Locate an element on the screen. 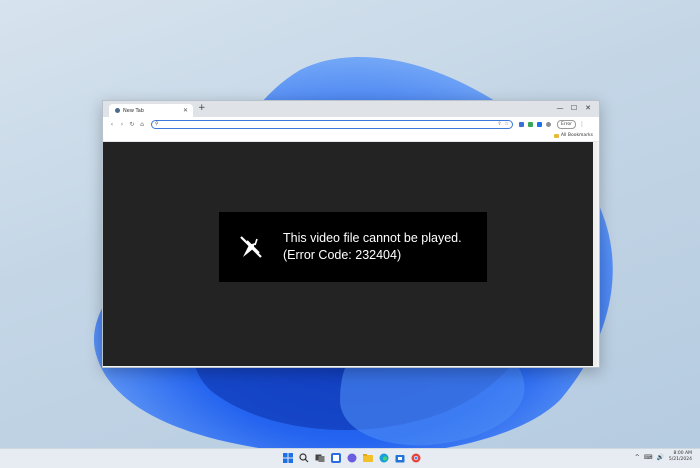  store-icon is located at coordinates (400, 458).